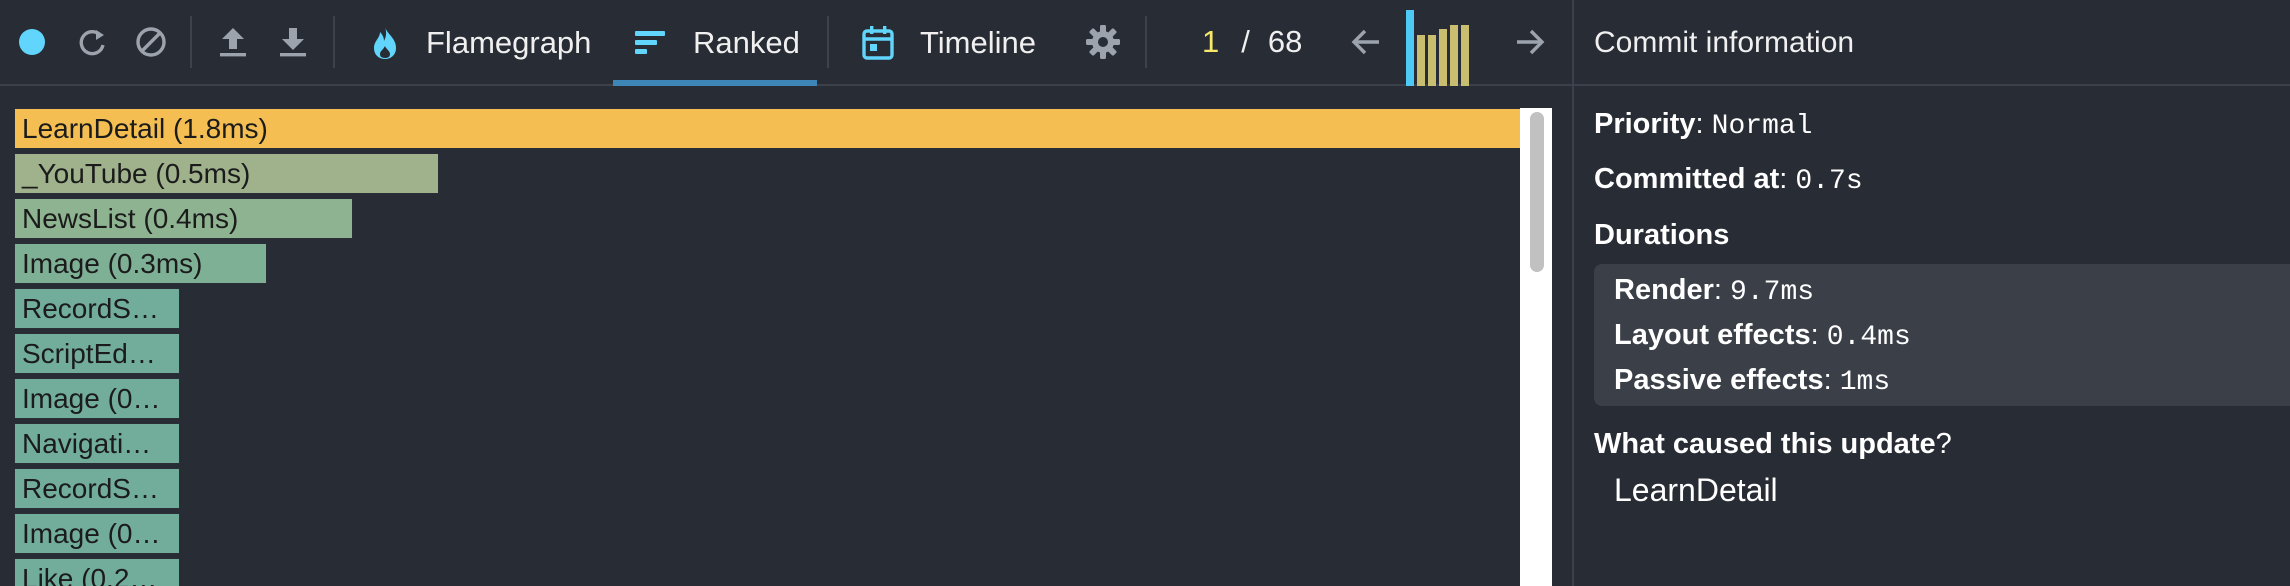  What do you see at coordinates (1865, 382) in the screenshot?
I see `passive-effects-value: 1ms` at bounding box center [1865, 382].